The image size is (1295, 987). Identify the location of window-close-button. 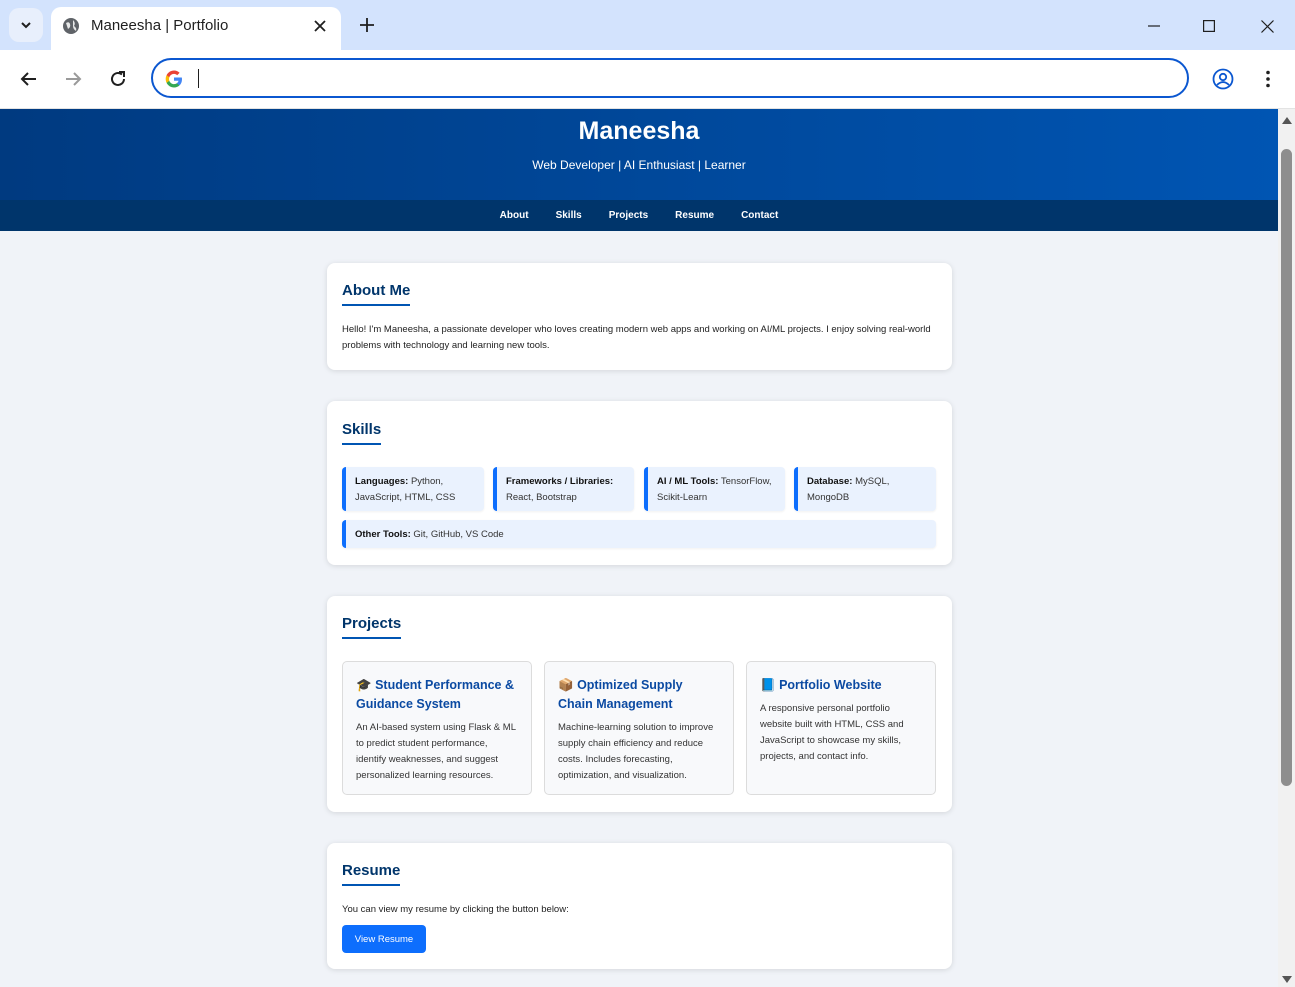
(1267, 26).